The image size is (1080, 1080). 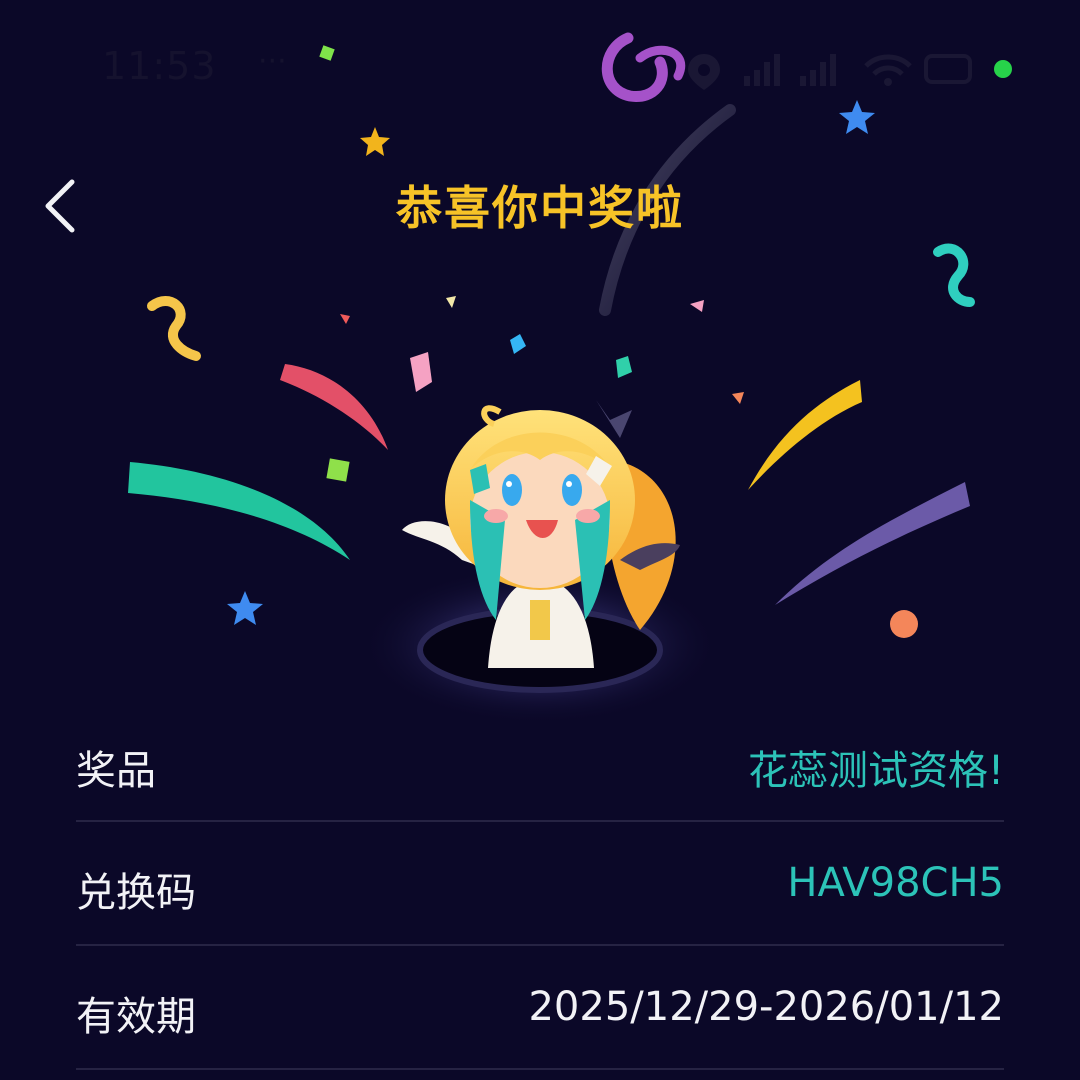 I want to click on prize-label: 奖品, so click(x=116, y=771).